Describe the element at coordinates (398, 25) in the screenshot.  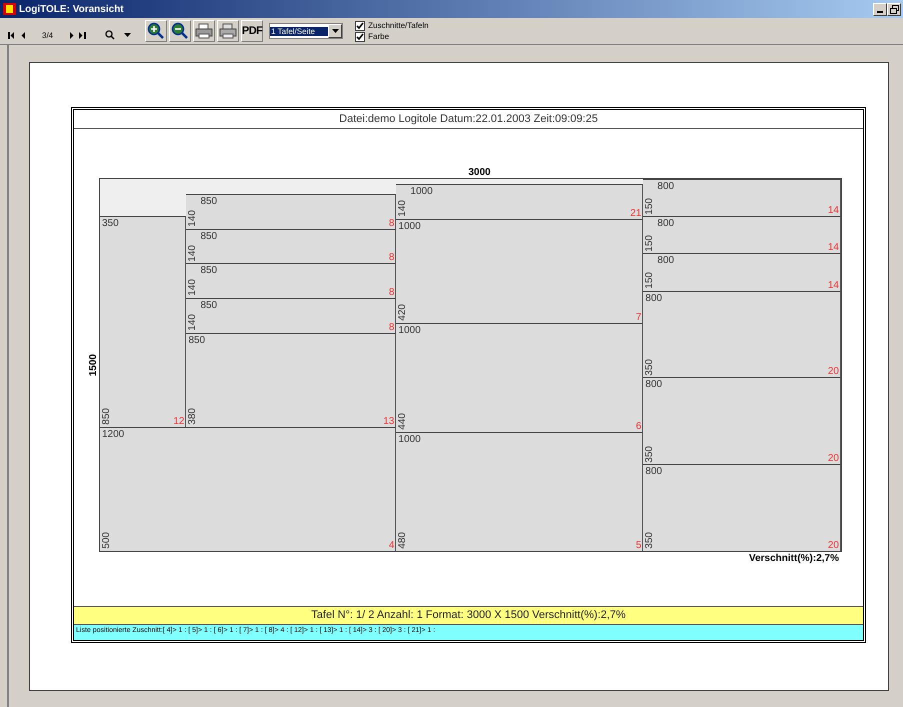
I see `checkbox-label: Zuschnitte/Tafeln` at that location.